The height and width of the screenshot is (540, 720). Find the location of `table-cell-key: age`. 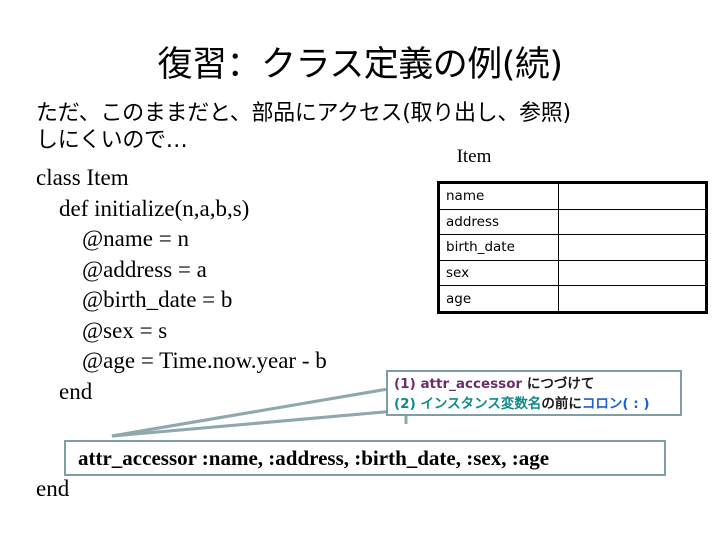

table-cell-key: age is located at coordinates (498, 299).